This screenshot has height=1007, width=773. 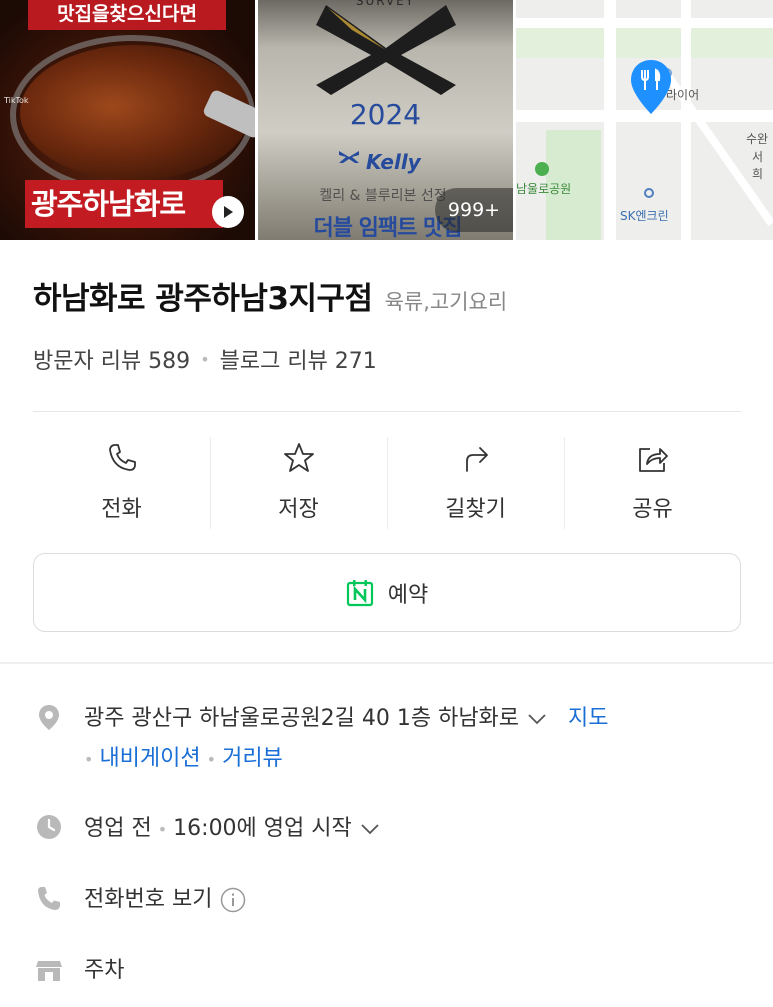 What do you see at coordinates (359, 592) in the screenshot?
I see `naver-booking-icon` at bounding box center [359, 592].